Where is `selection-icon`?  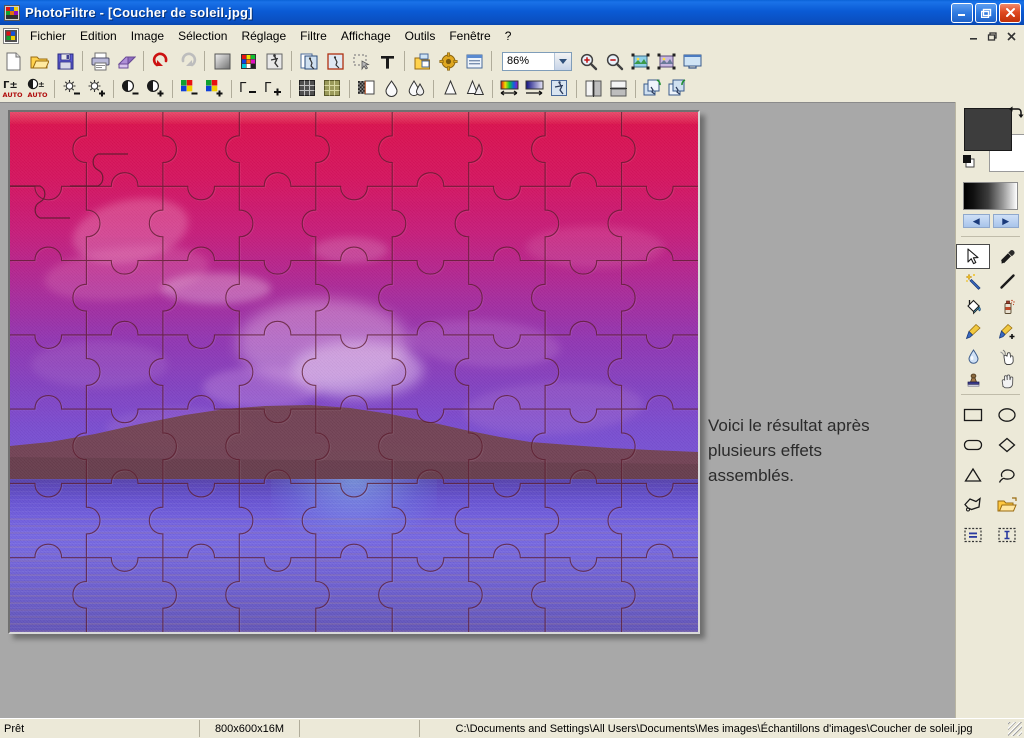
selection-icon is located at coordinates (361, 61).